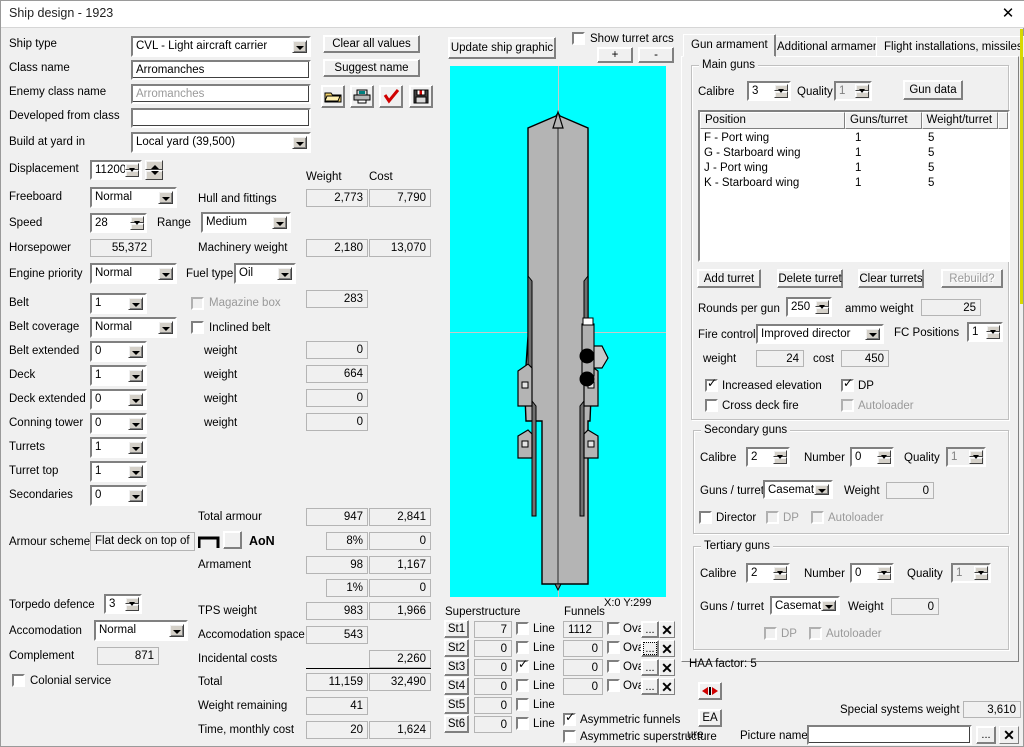 The height and width of the screenshot is (747, 1024). Describe the element at coordinates (502, 48) in the screenshot. I see `update-ship-graphic-button: Update ship graphic` at that location.